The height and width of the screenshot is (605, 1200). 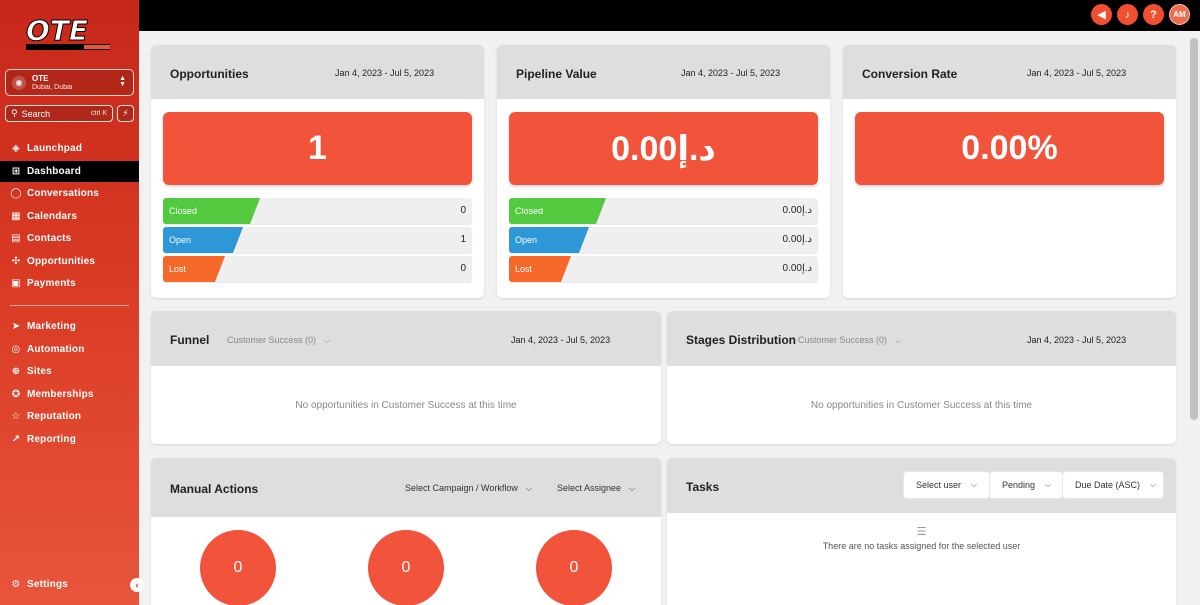 I want to click on sidebar-item-contacts: ▤ Contacts, so click(x=69, y=238).